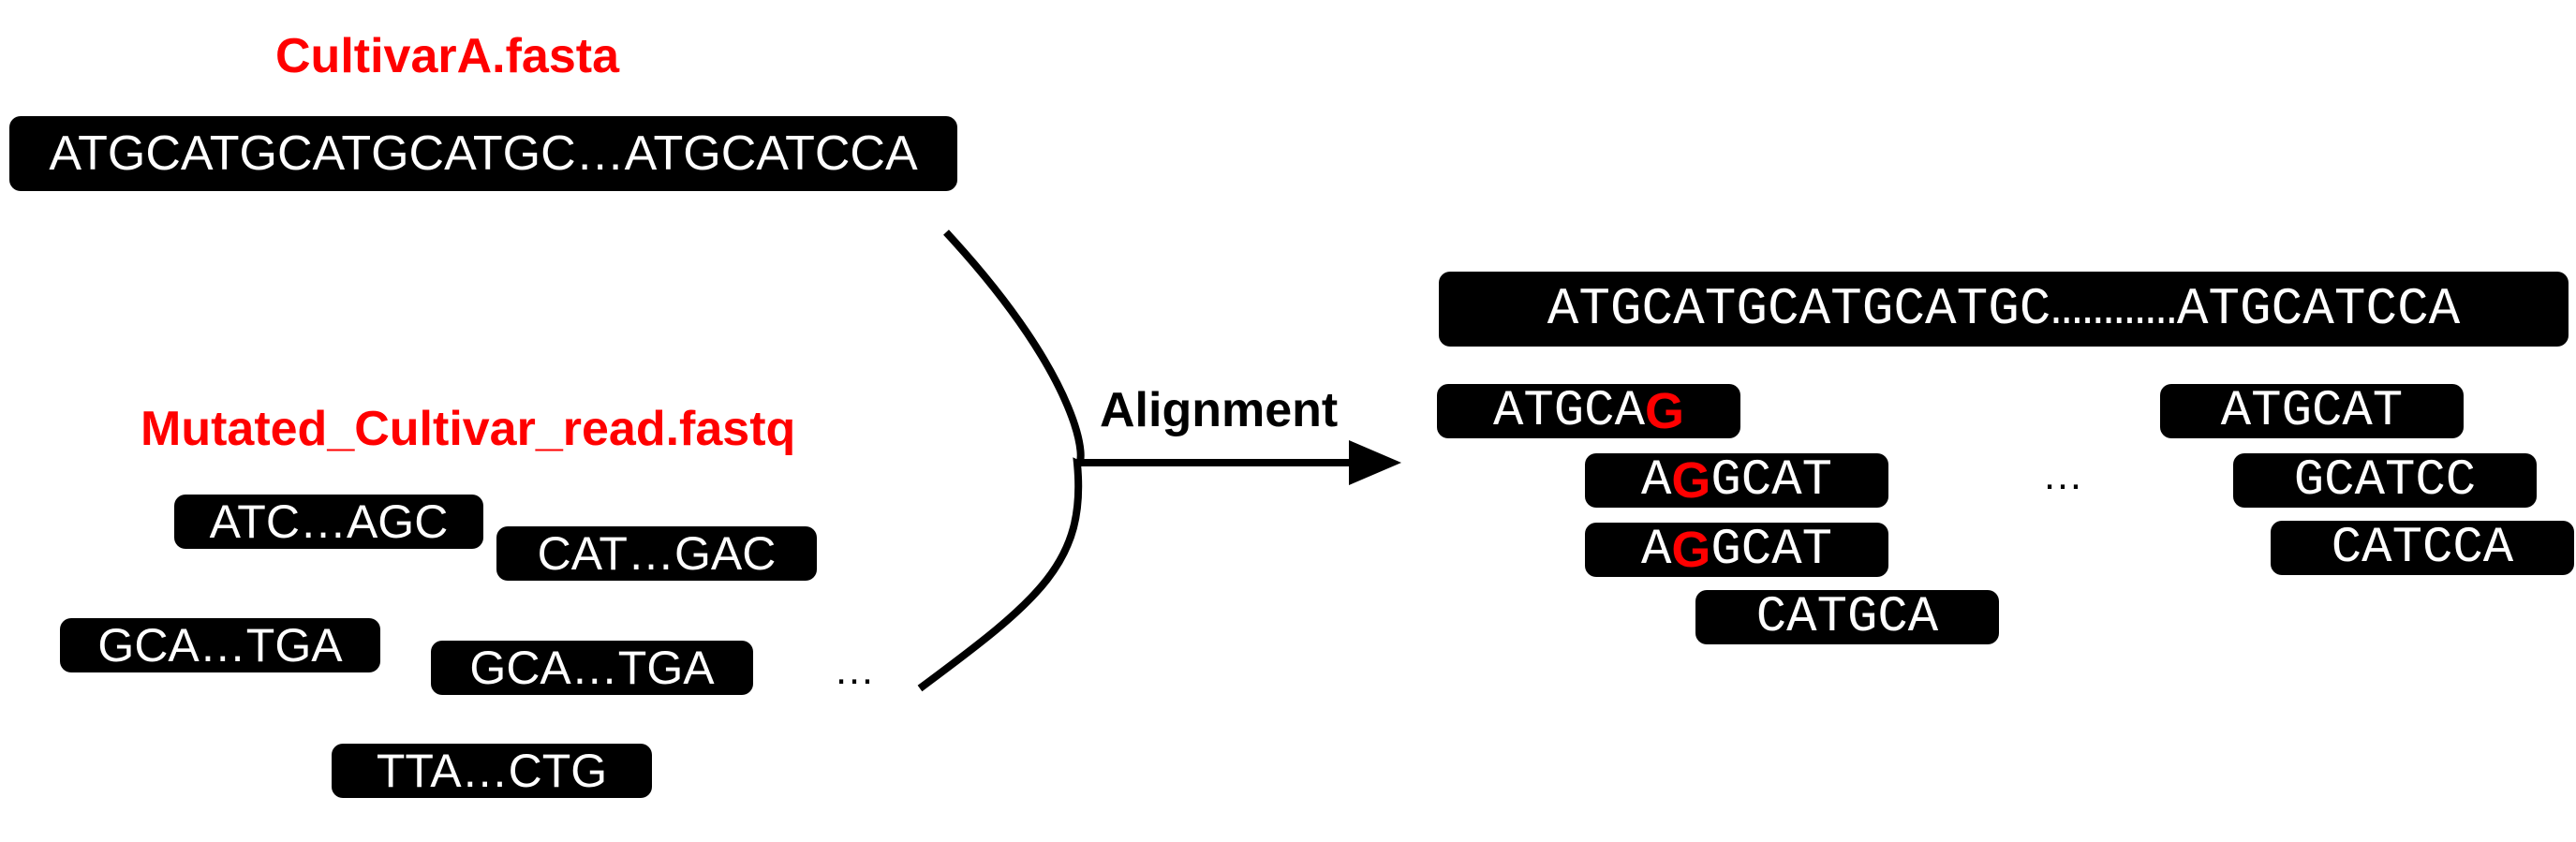 This screenshot has height=842, width=2576. Describe the element at coordinates (1219, 410) in the screenshot. I see `alignment-label: Alignment` at that location.